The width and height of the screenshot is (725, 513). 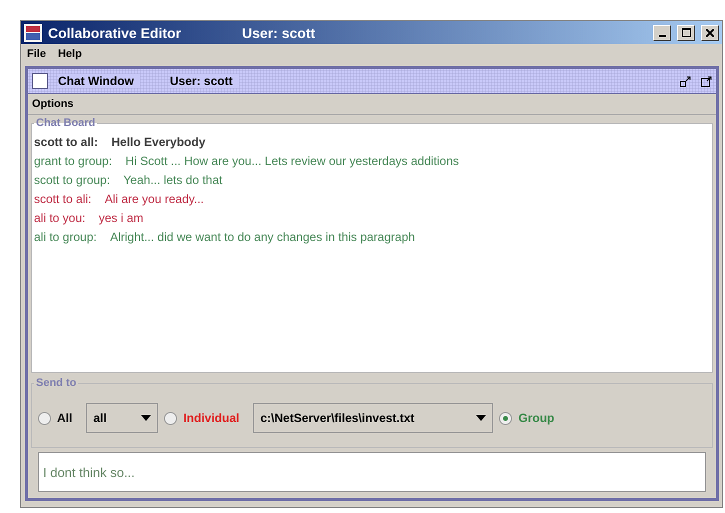 I want to click on maximize-button, so click(x=686, y=32).